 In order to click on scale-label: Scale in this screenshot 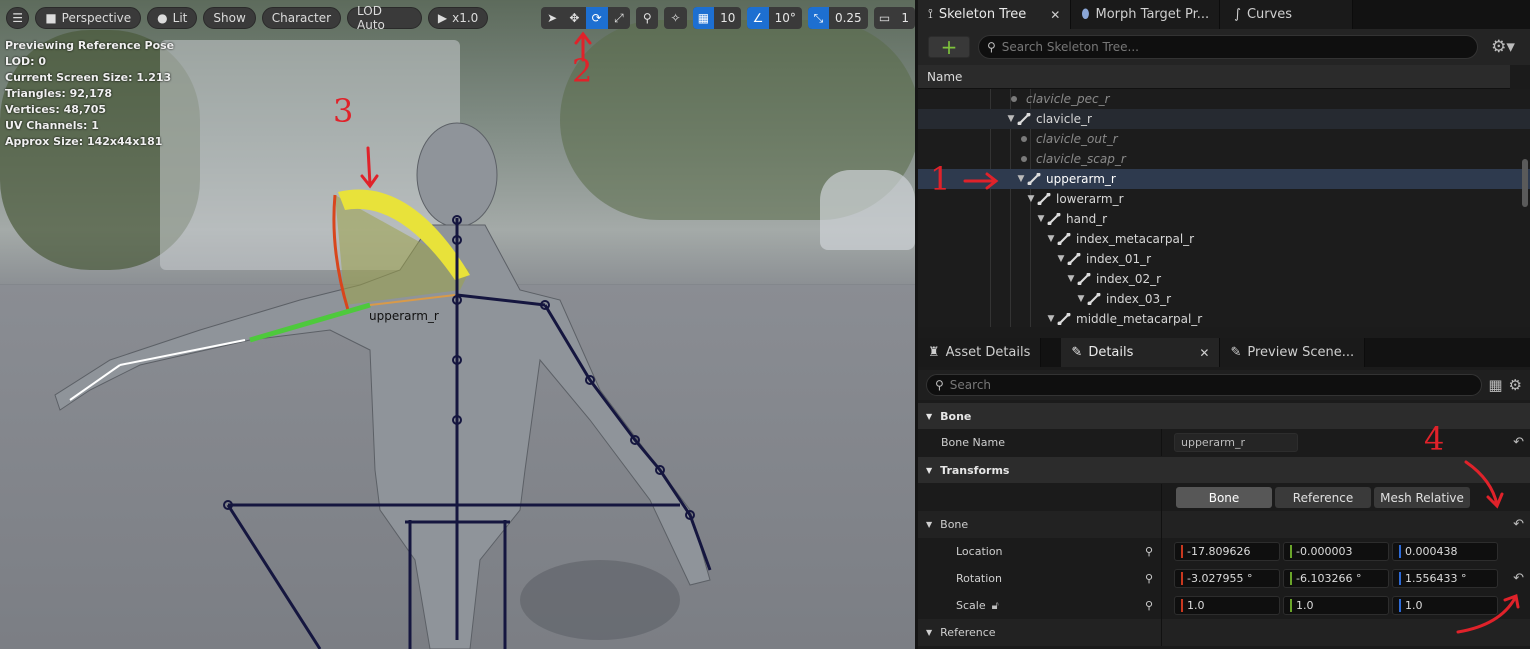, I will do `click(971, 605)`.